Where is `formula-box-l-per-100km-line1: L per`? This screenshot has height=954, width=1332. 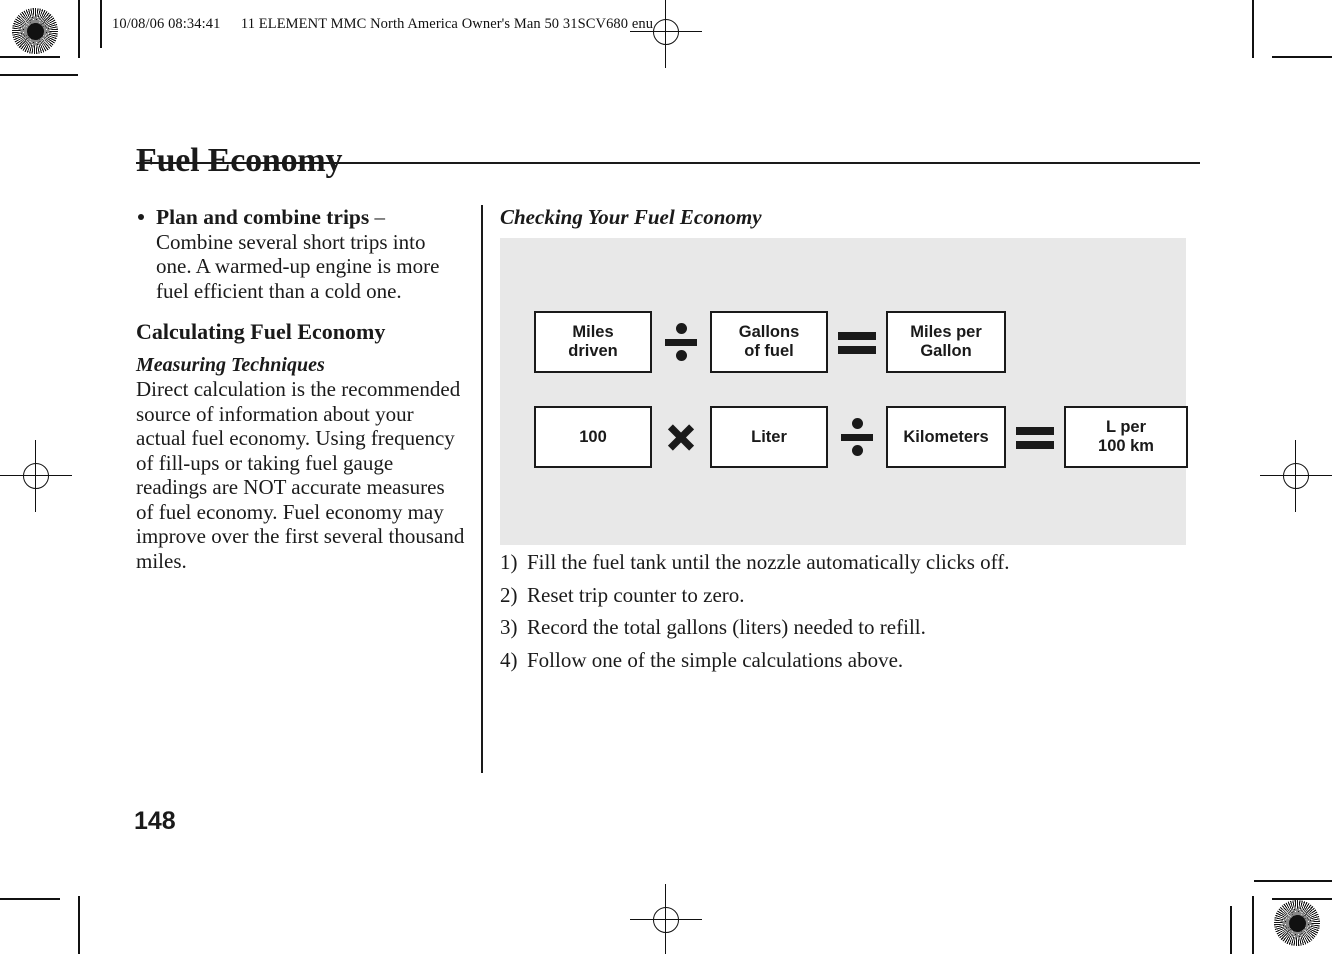
formula-box-l-per-100km-line1: L per is located at coordinates (1126, 427).